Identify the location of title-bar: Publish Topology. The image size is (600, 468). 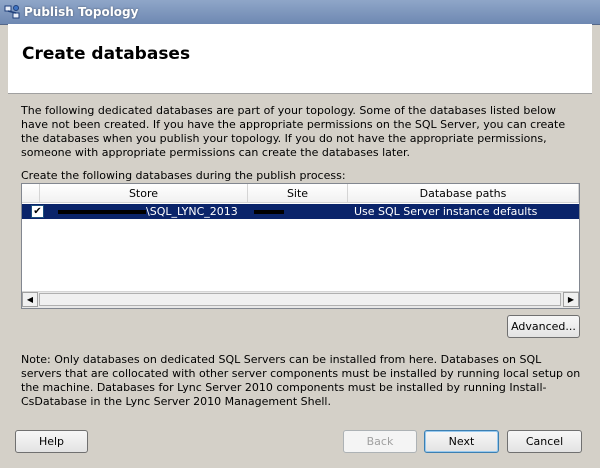
(300, 12).